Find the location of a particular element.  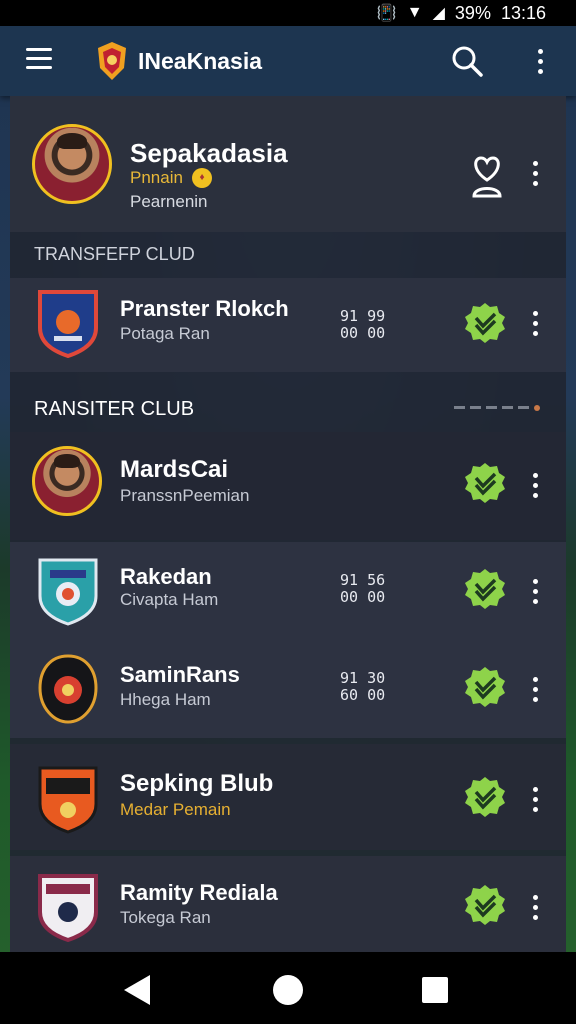

item-name: Rakedan is located at coordinates (166, 576).